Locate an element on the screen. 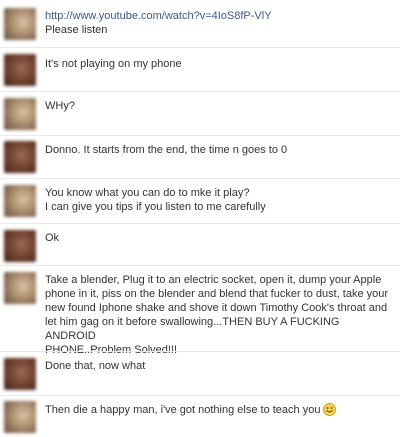 This screenshot has width=400, height=437. message-text: Done that, now what is located at coordinates (95, 366).